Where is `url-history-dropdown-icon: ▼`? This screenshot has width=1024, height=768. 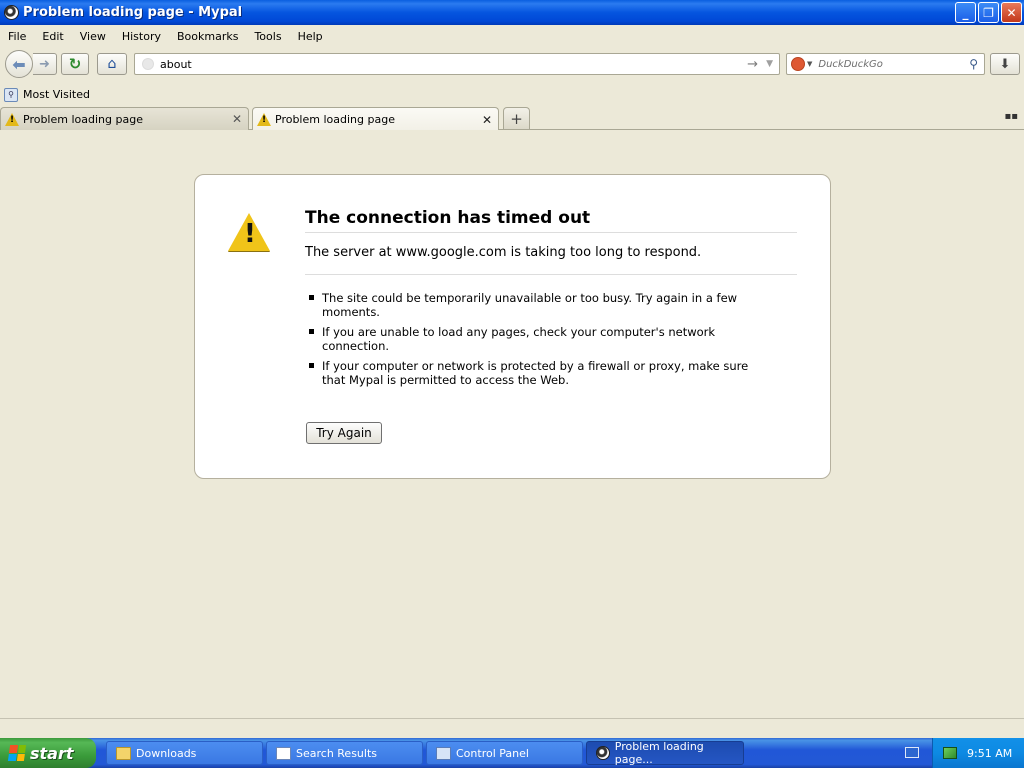
url-history-dropdown-icon: ▼ is located at coordinates (769, 64).